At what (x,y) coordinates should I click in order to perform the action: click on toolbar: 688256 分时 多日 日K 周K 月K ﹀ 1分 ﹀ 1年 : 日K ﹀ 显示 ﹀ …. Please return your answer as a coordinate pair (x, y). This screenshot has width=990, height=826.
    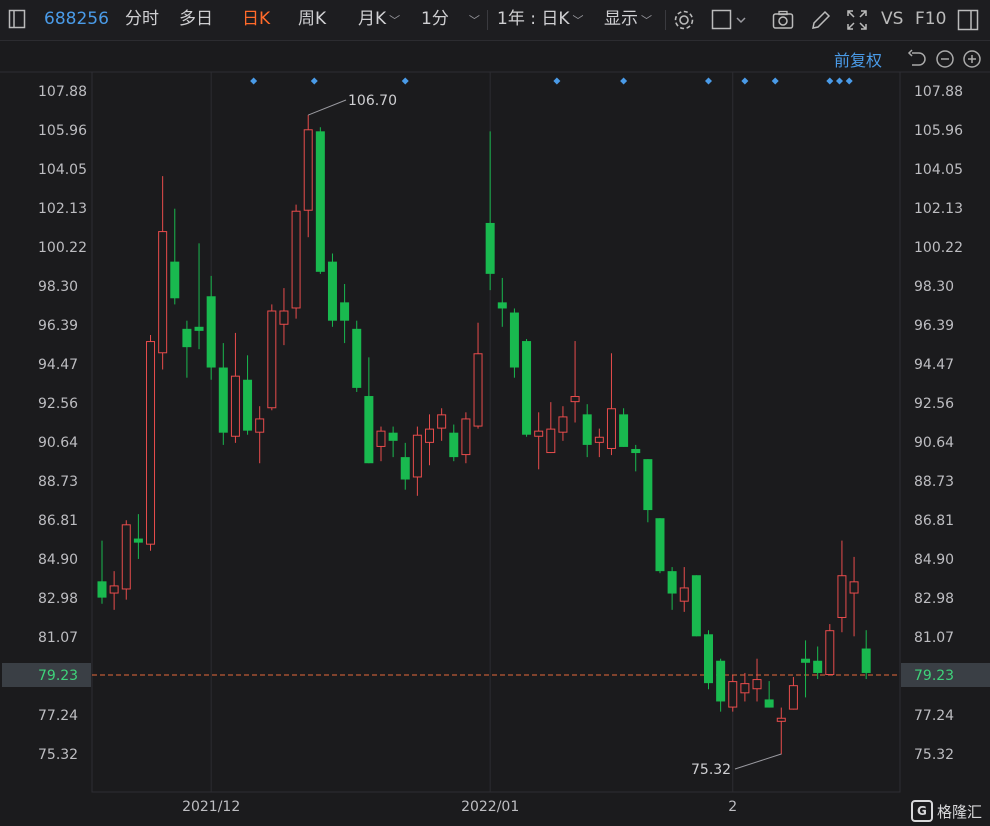
    Looking at the image, I should click on (495, 20).